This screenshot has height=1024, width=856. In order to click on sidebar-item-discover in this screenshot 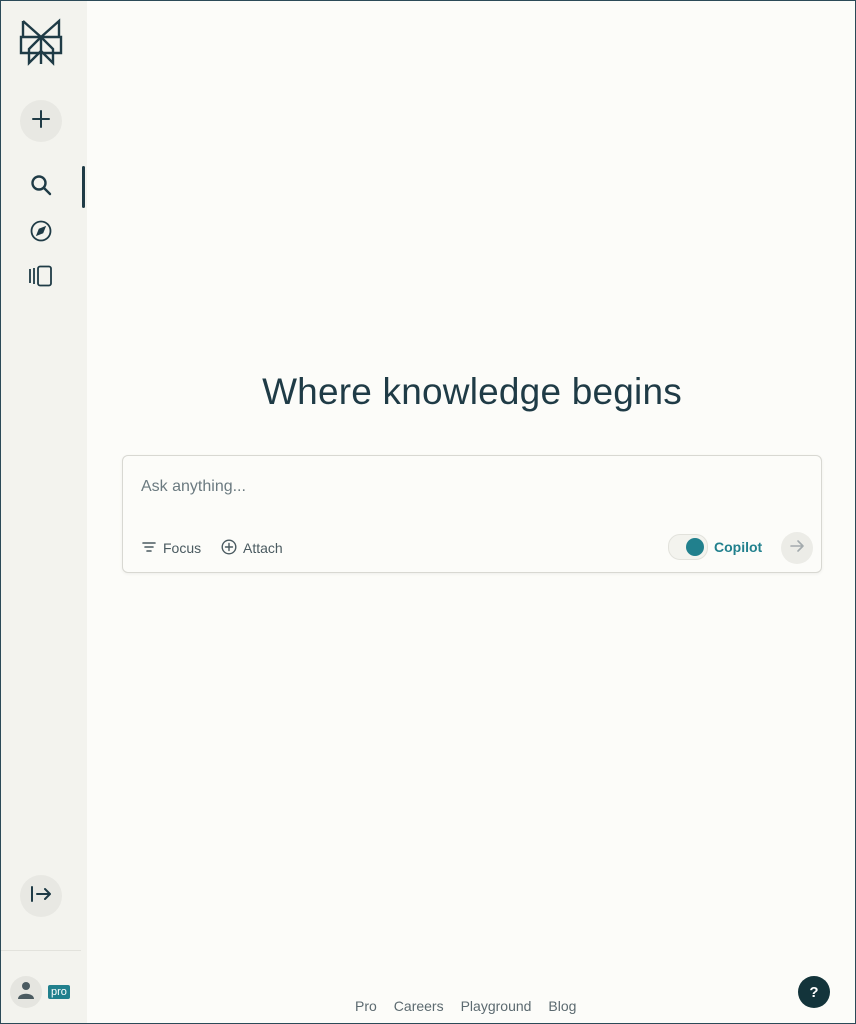, I will do `click(41, 233)`.